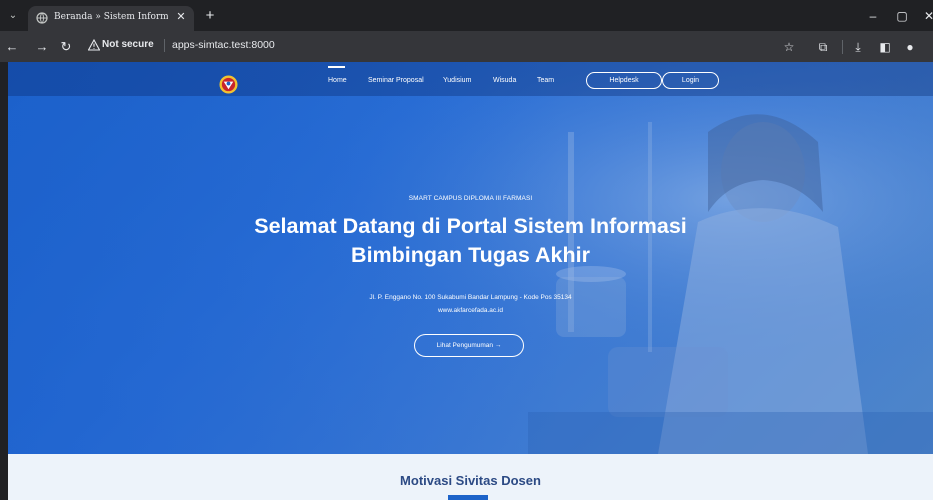  I want to click on profile-avatar-icon: ●, so click(910, 47).